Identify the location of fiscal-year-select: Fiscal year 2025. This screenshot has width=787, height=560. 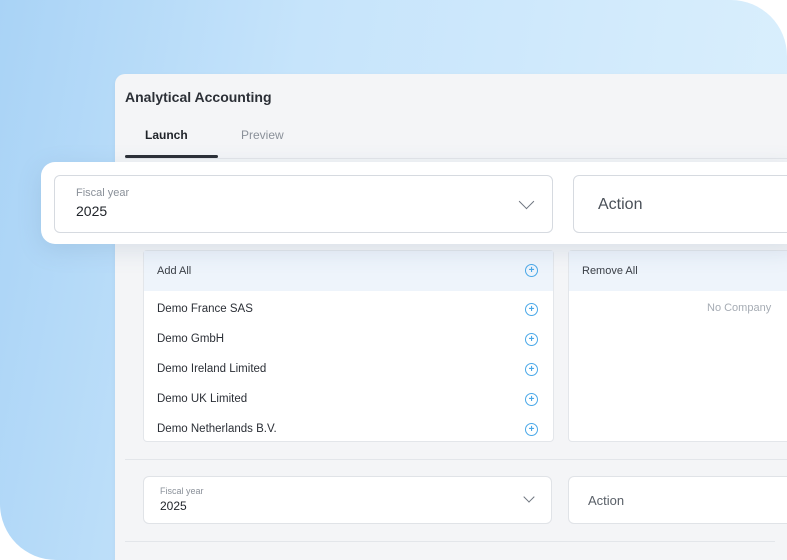
(303, 204).